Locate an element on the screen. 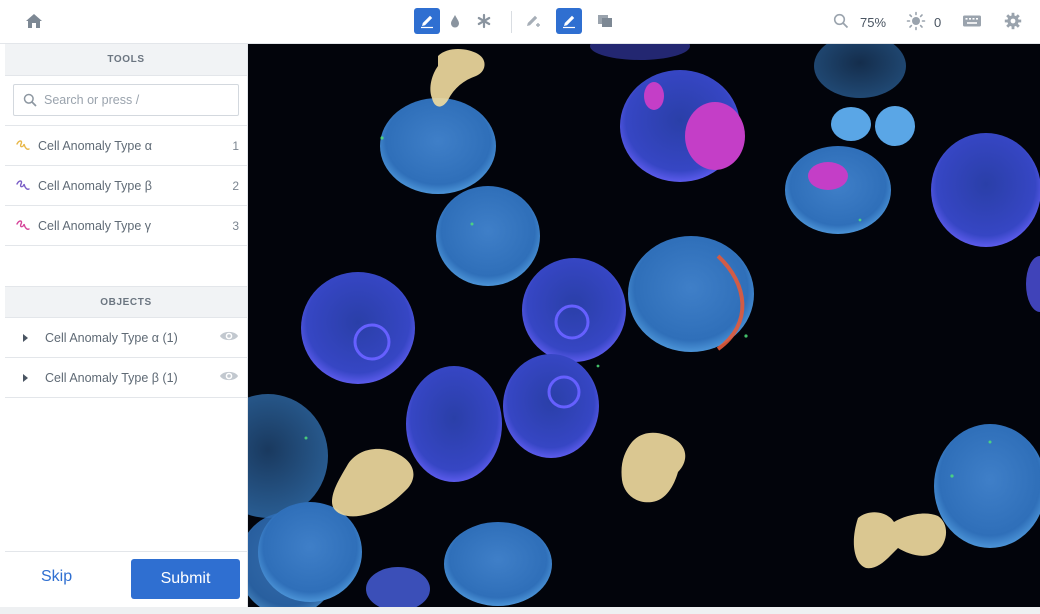  droplet-icon is located at coordinates (455, 21).